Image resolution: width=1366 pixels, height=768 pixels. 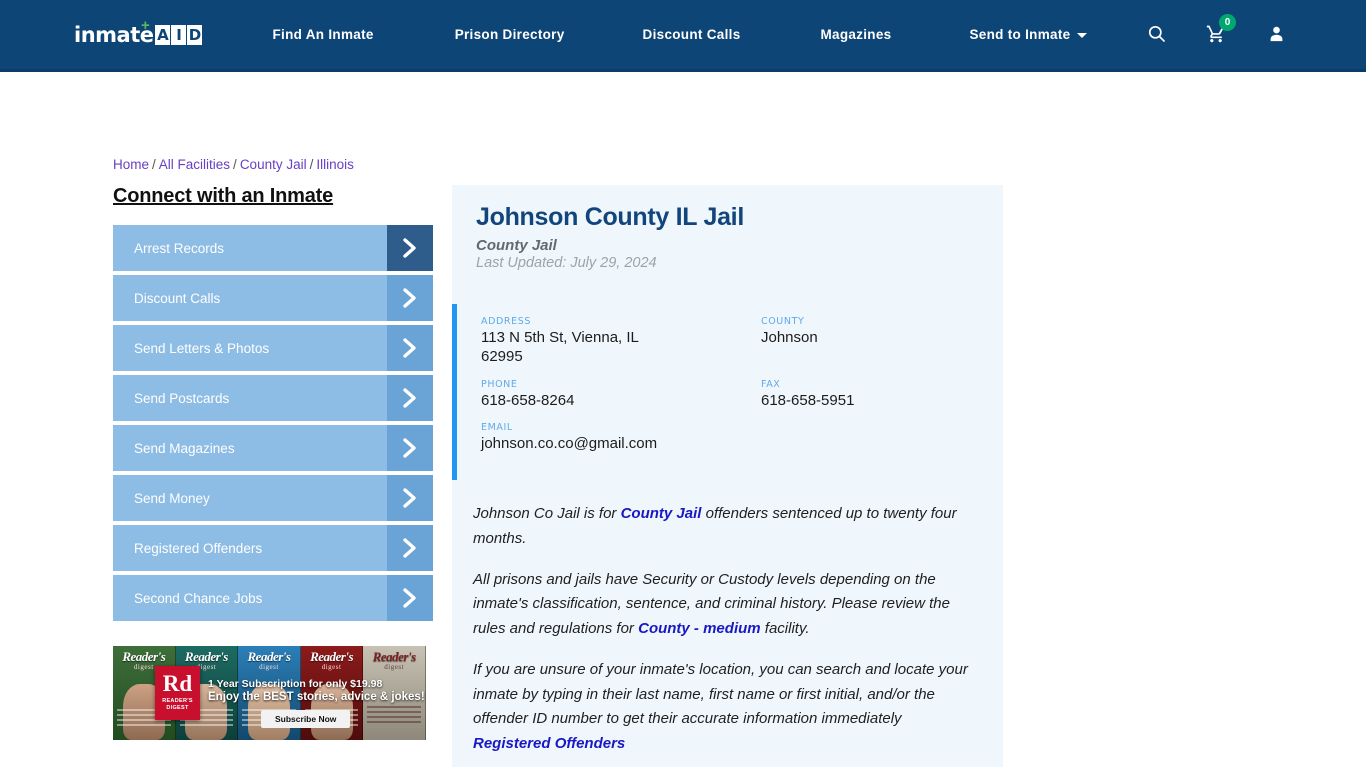 What do you see at coordinates (1082, 35) in the screenshot?
I see `chevron-down-icon` at bounding box center [1082, 35].